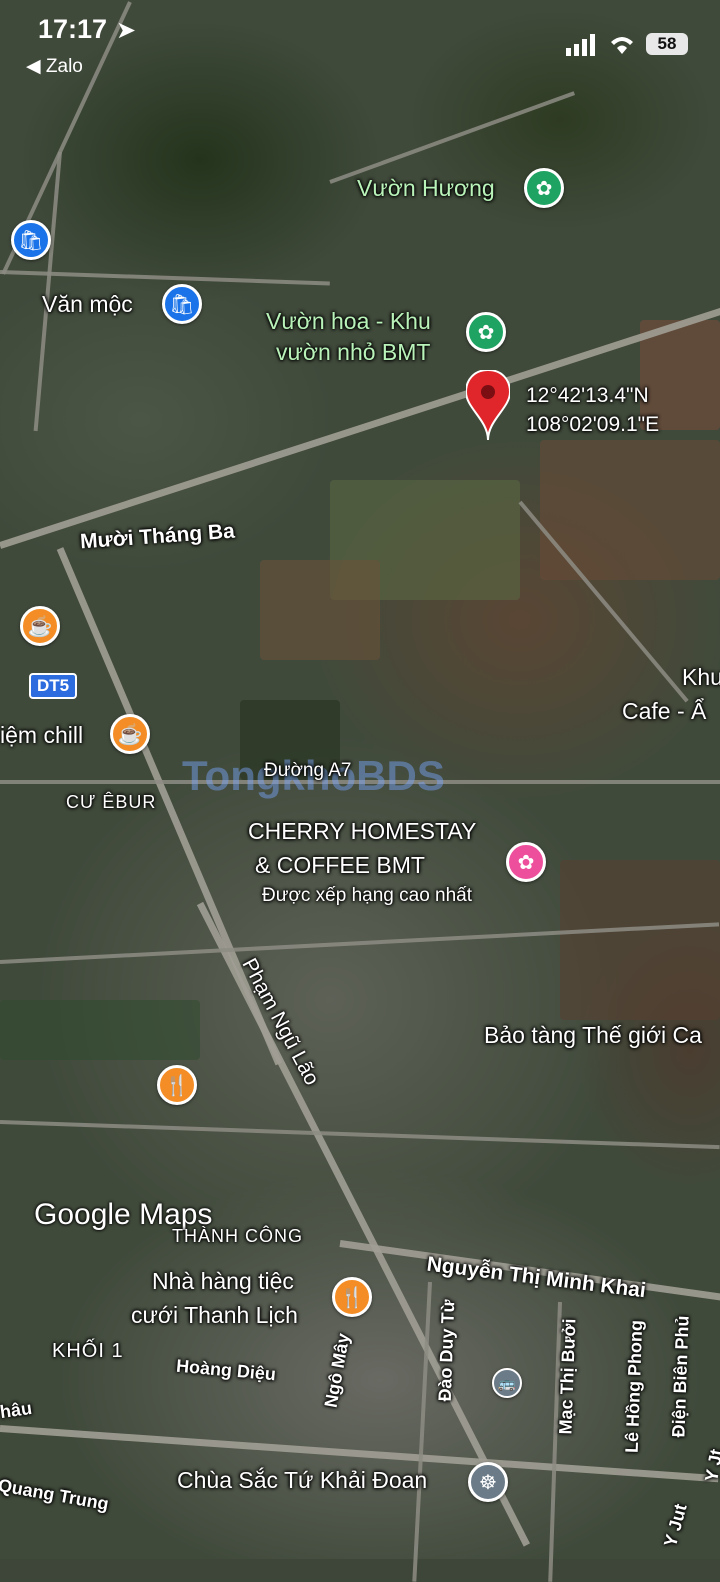 The image size is (720, 1582). Describe the element at coordinates (223, 1281) in the screenshot. I see `place-label: Nhà hàng tiệc` at that location.